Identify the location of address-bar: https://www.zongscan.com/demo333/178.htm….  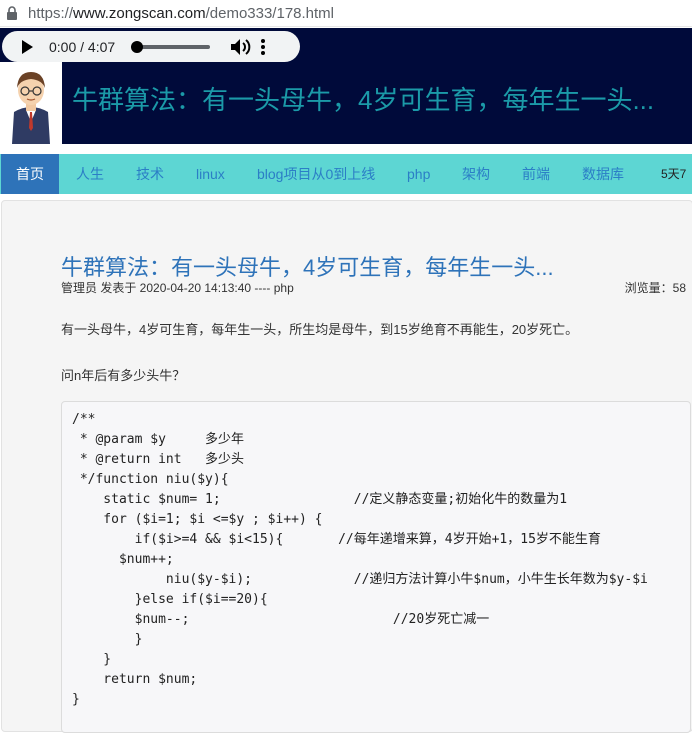
(346, 13).